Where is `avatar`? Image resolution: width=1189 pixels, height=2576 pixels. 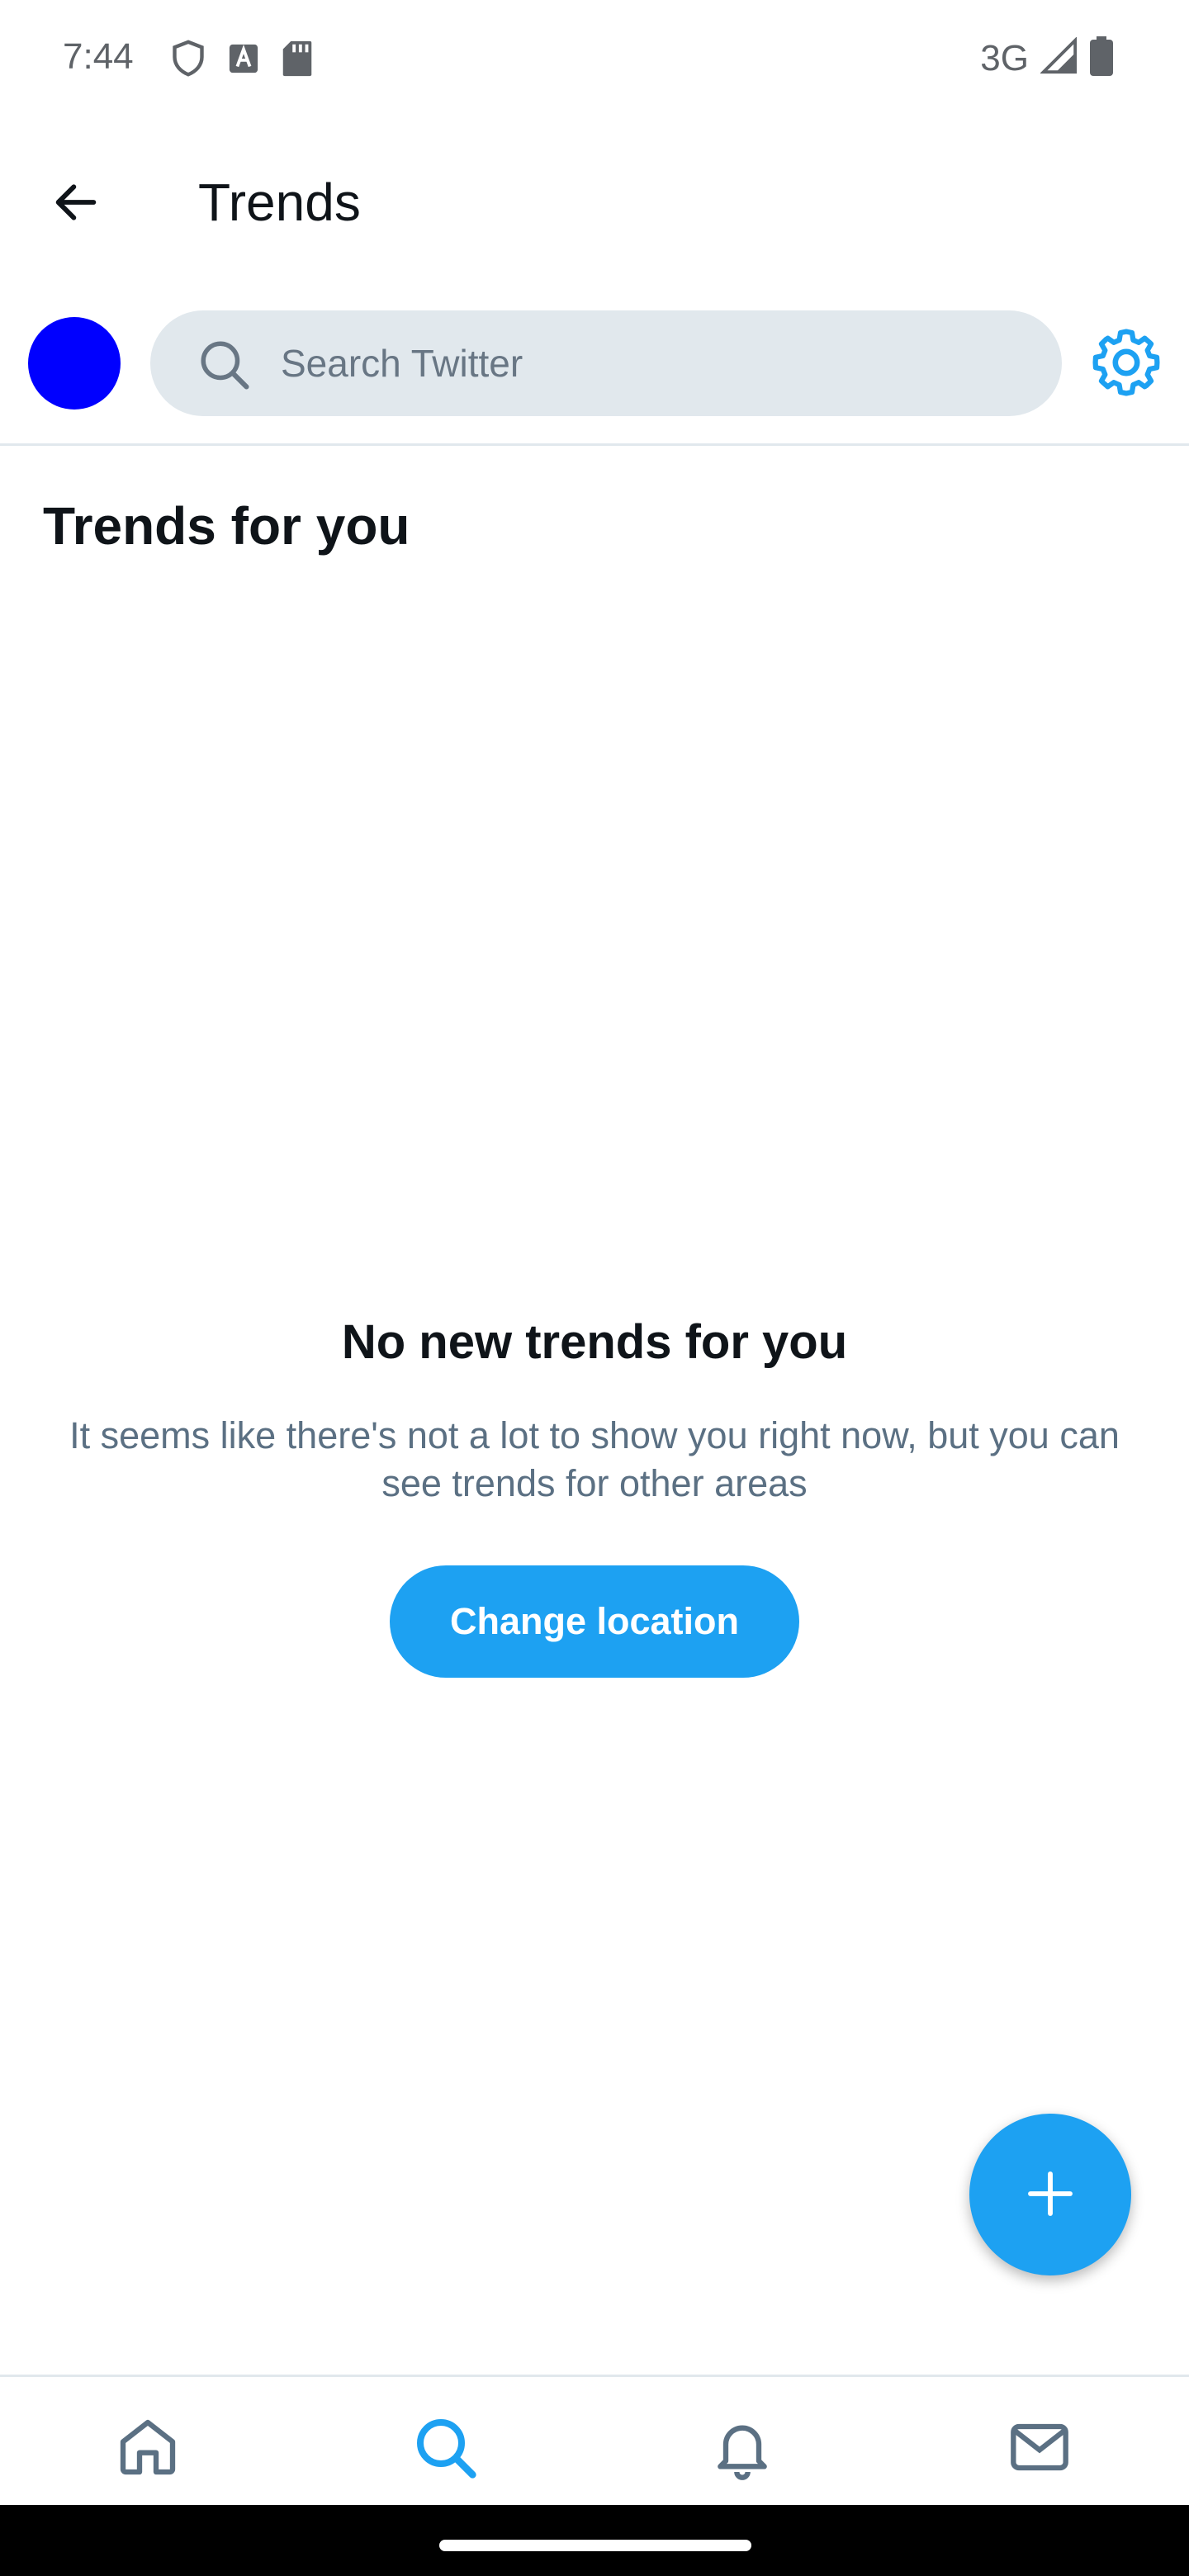
avatar is located at coordinates (74, 363).